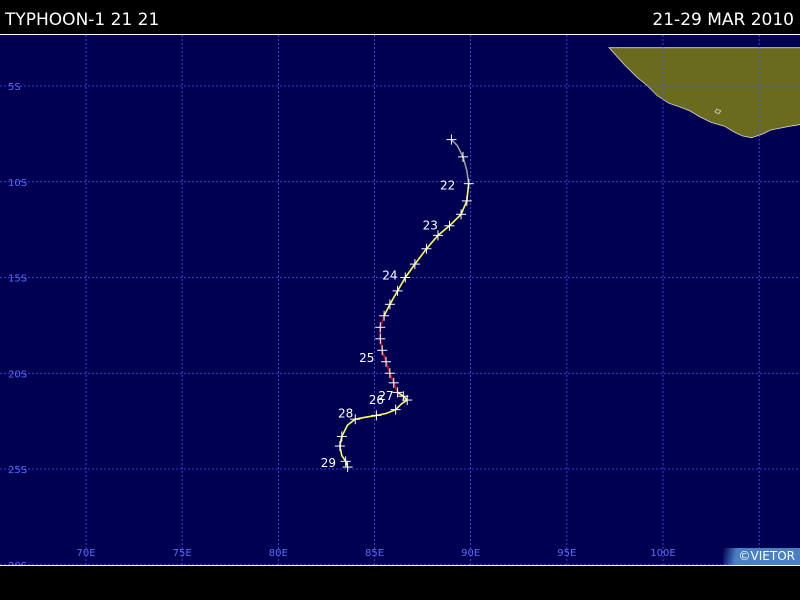 The height and width of the screenshot is (600, 800). What do you see at coordinates (17, 279) in the screenshot?
I see `latitude-label: 15S` at bounding box center [17, 279].